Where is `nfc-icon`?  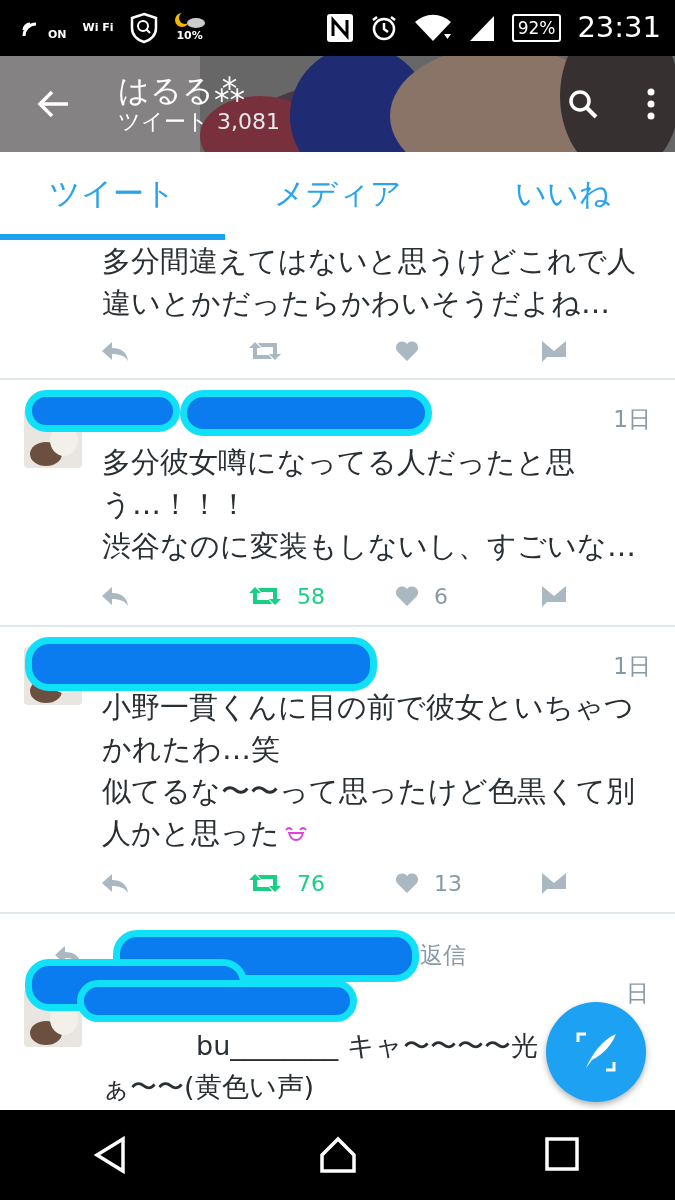
nfc-icon is located at coordinates (339, 28).